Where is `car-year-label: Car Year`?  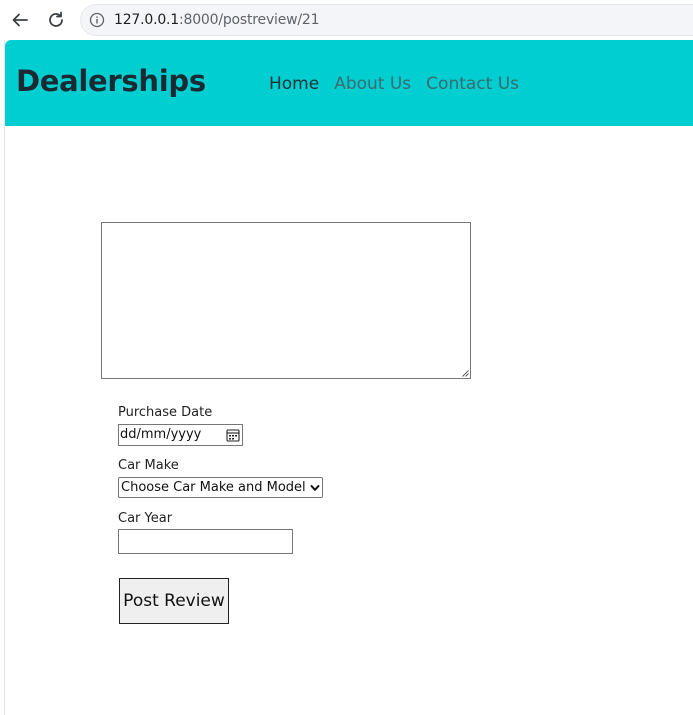
car-year-label: Car Year is located at coordinates (145, 518).